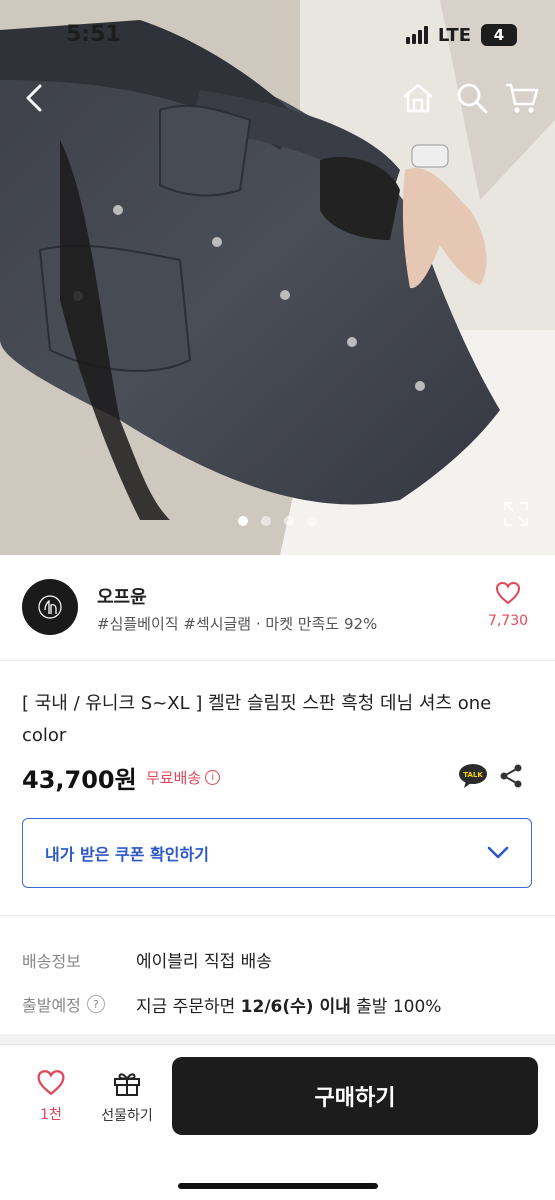 Image resolution: width=555 pixels, height=1200 pixels. What do you see at coordinates (454, 35) in the screenshot?
I see `network-label: LTE` at bounding box center [454, 35].